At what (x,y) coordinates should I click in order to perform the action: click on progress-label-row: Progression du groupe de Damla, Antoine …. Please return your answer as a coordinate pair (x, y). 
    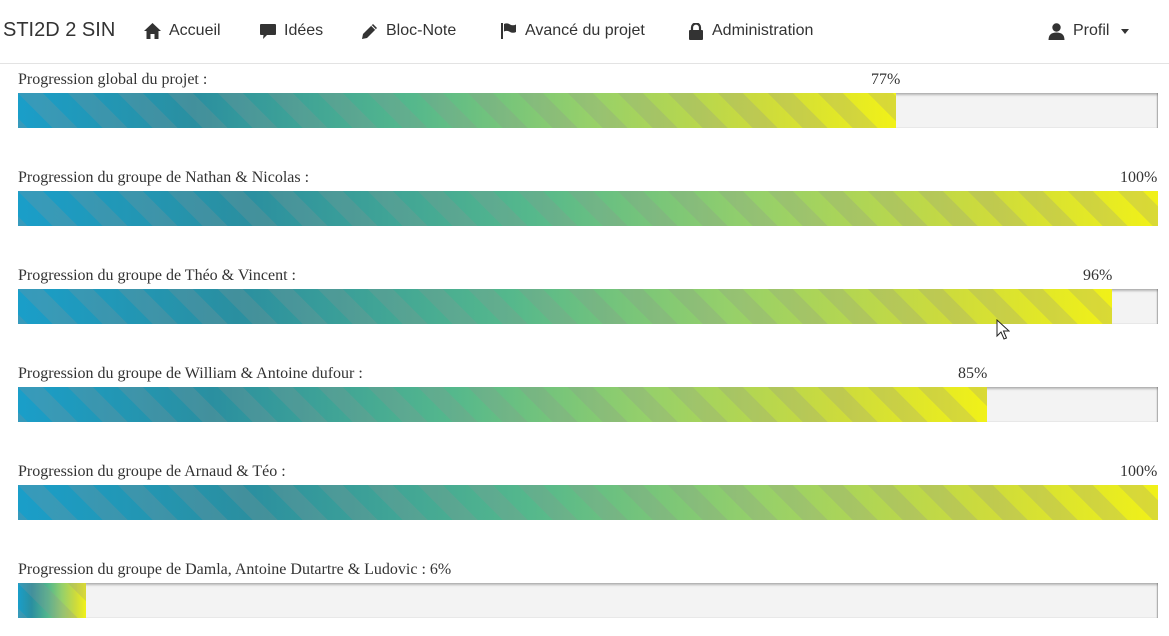
    Looking at the image, I should click on (234, 570).